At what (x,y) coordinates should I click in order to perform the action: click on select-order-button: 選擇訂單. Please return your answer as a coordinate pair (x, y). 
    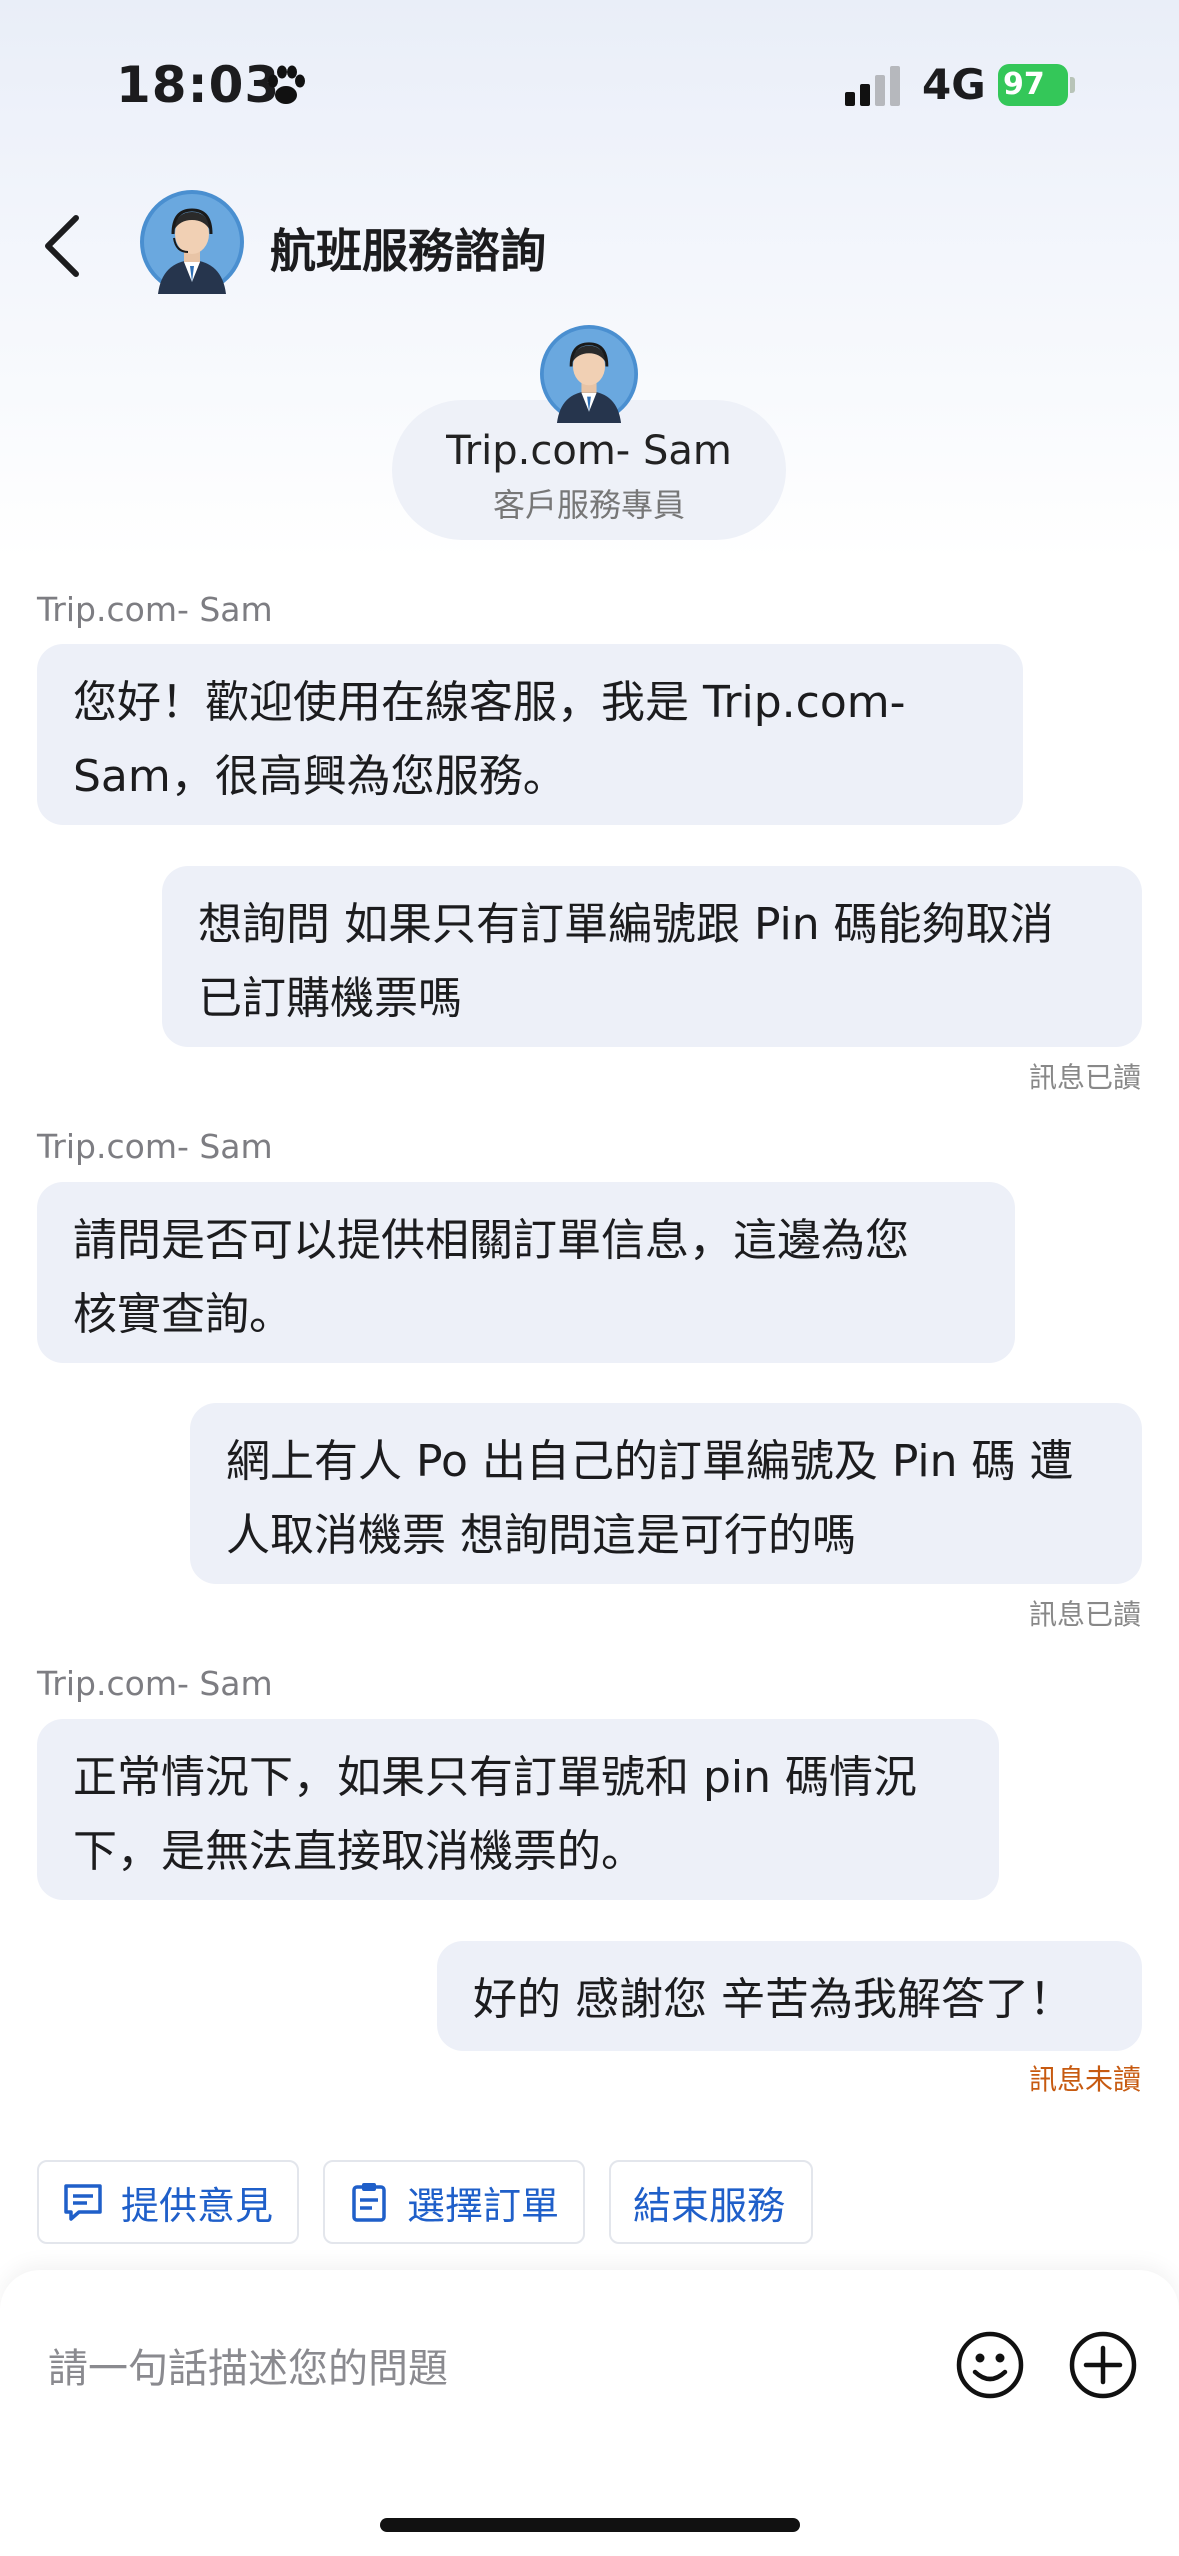
    Looking at the image, I should click on (454, 2202).